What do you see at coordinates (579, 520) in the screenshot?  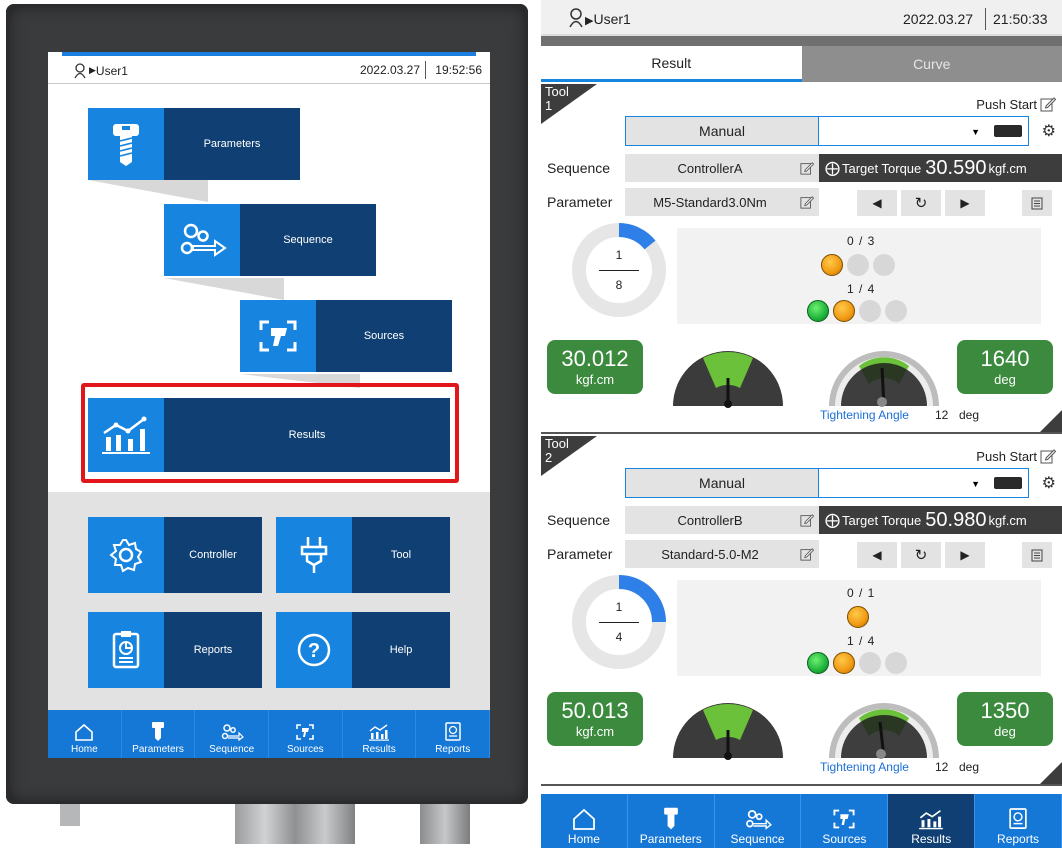 I see `sequence-label: Sequence` at bounding box center [579, 520].